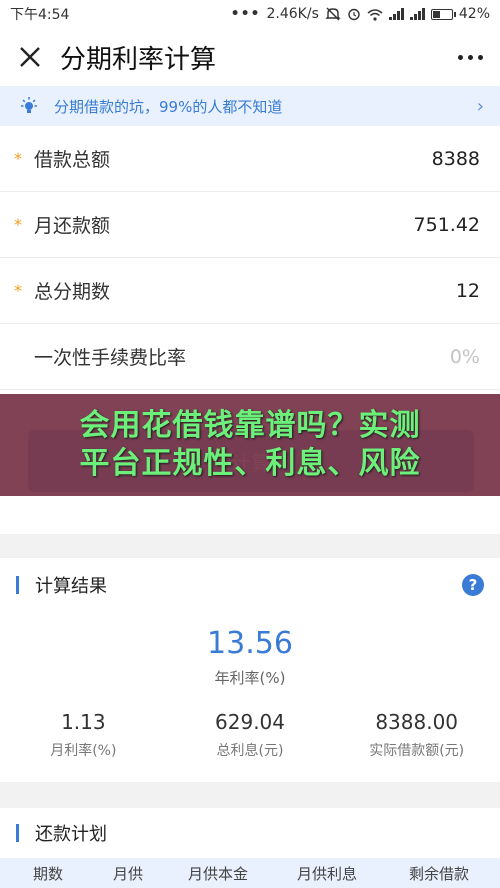 The image size is (500, 888). I want to click on stat-value: 629.04, so click(250, 722).